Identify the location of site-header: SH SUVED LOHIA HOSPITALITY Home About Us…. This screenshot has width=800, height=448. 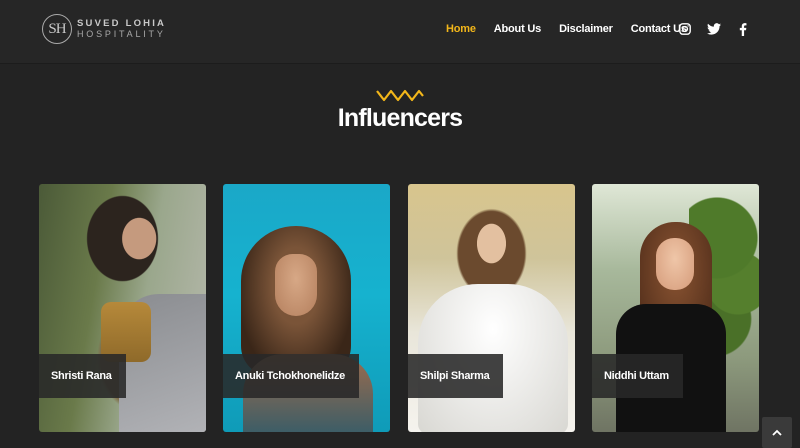
(400, 32).